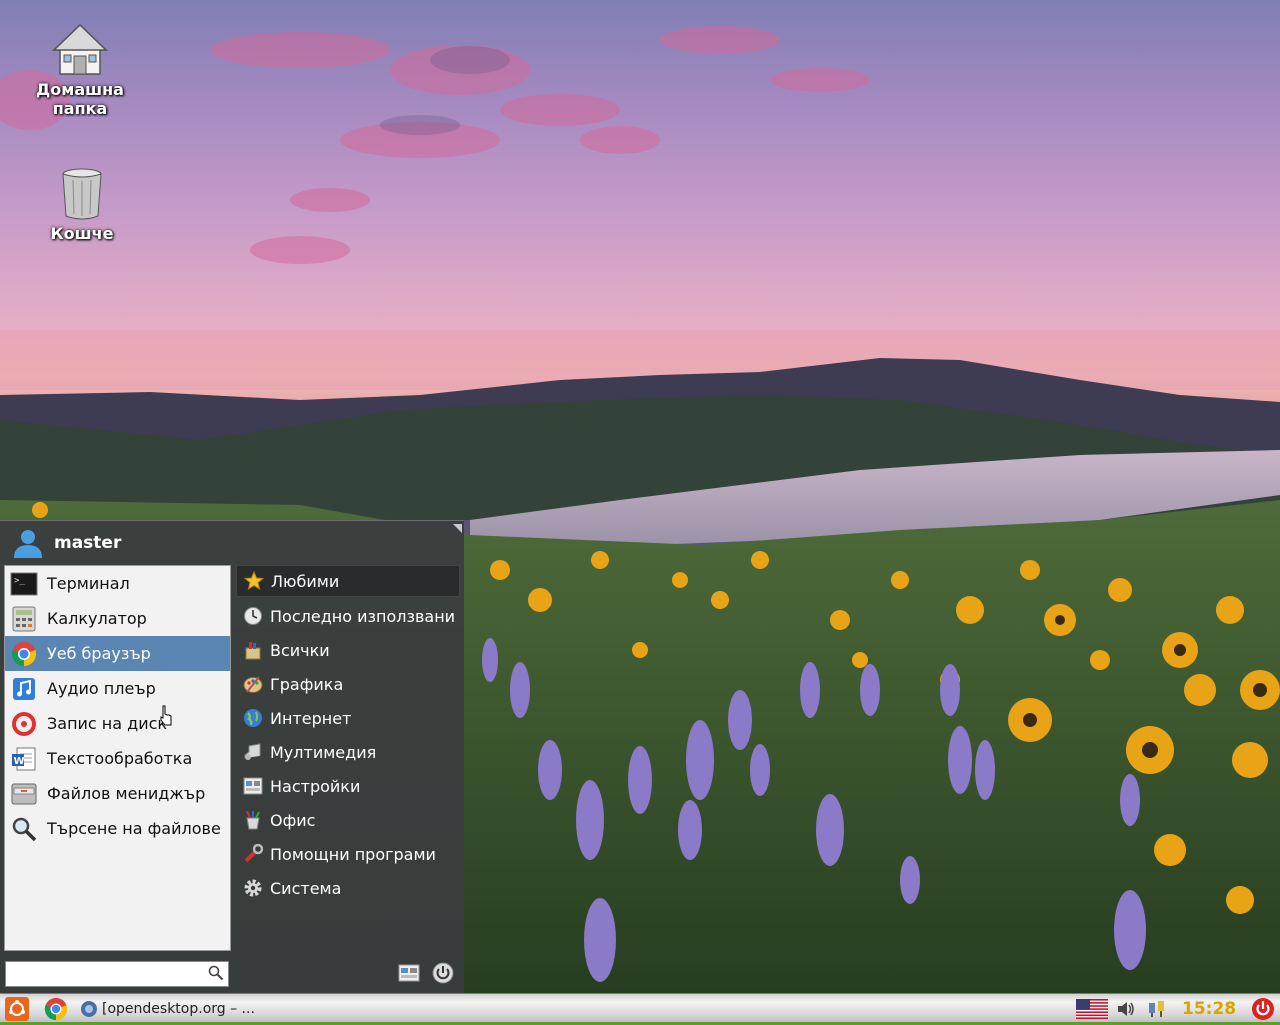 The width and height of the screenshot is (1280, 1025). I want to click on category-utilities: Помощни програми, so click(348, 854).